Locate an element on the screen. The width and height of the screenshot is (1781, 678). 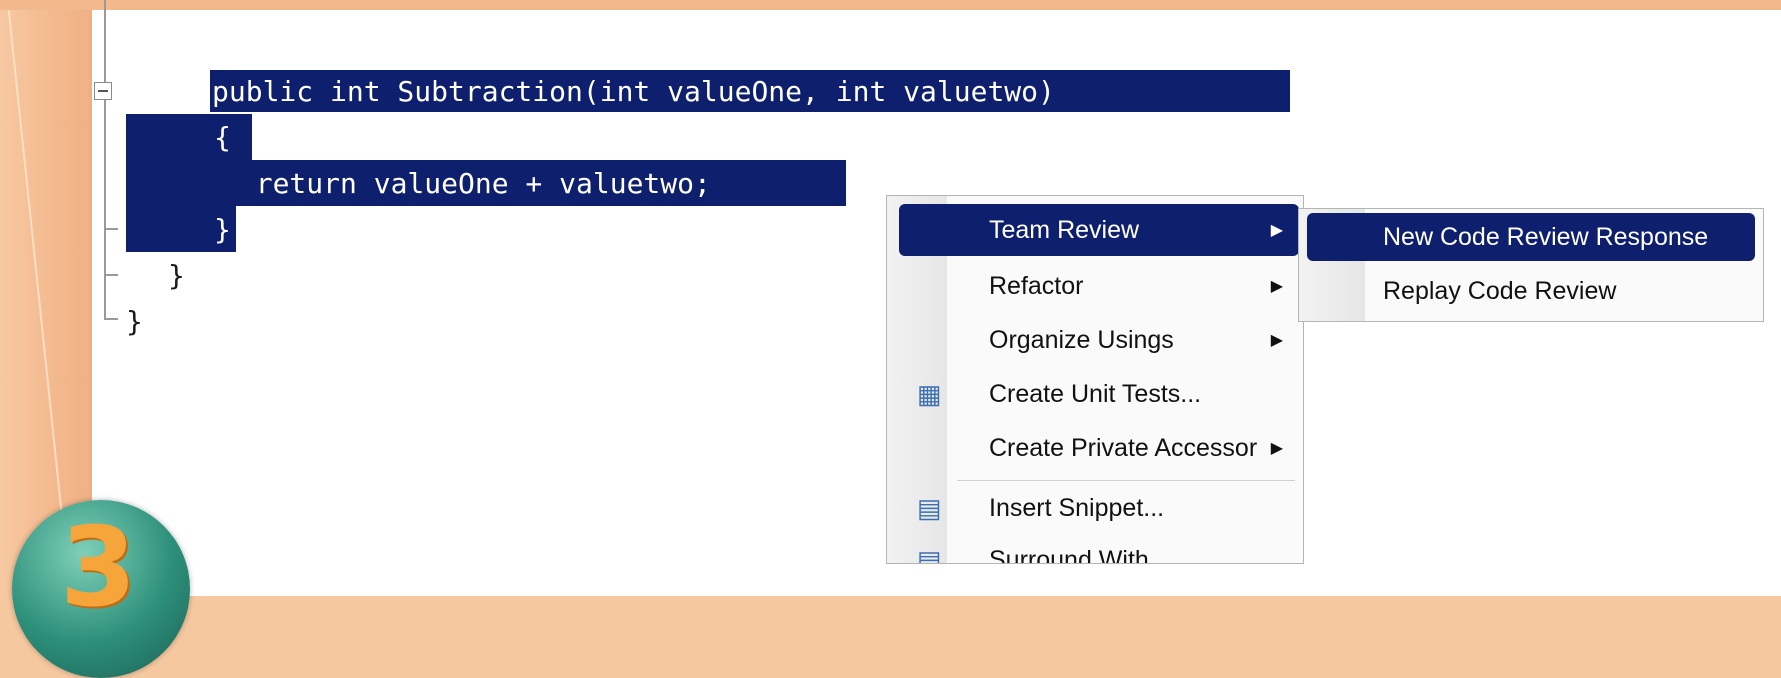
menu-separator is located at coordinates (1126, 480).